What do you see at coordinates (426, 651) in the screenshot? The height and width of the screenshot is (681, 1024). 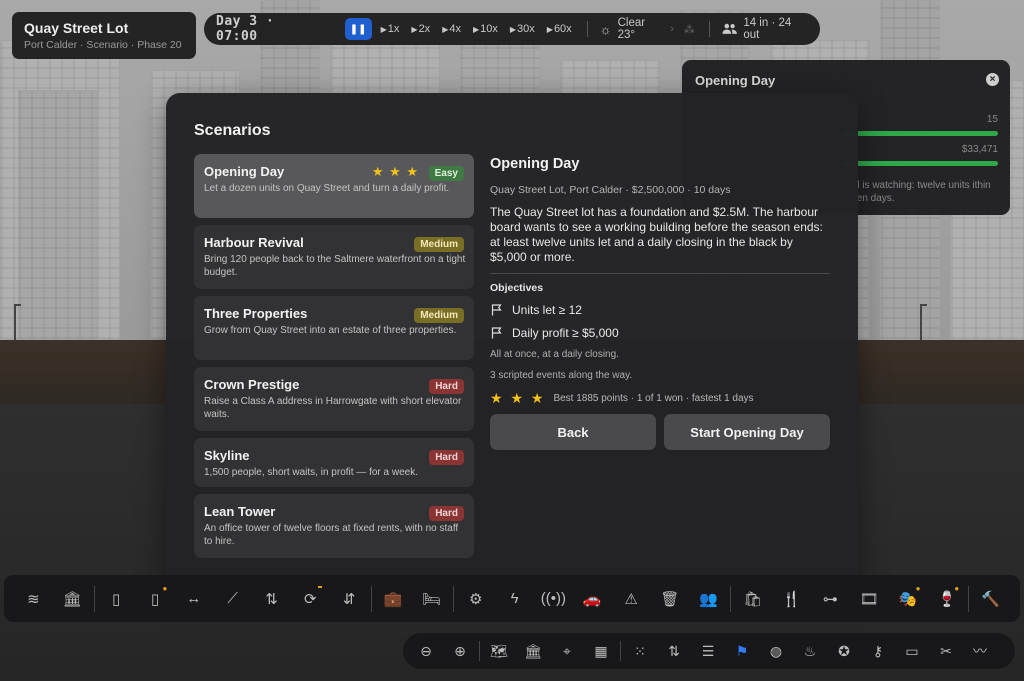 I see `zoom-out-icon: ⊖` at bounding box center [426, 651].